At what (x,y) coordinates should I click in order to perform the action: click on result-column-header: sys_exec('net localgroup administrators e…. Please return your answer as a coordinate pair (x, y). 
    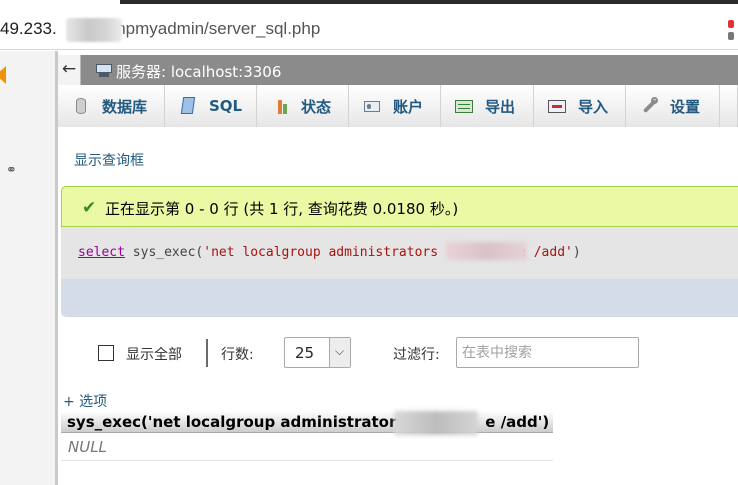
    Looking at the image, I should click on (307, 422).